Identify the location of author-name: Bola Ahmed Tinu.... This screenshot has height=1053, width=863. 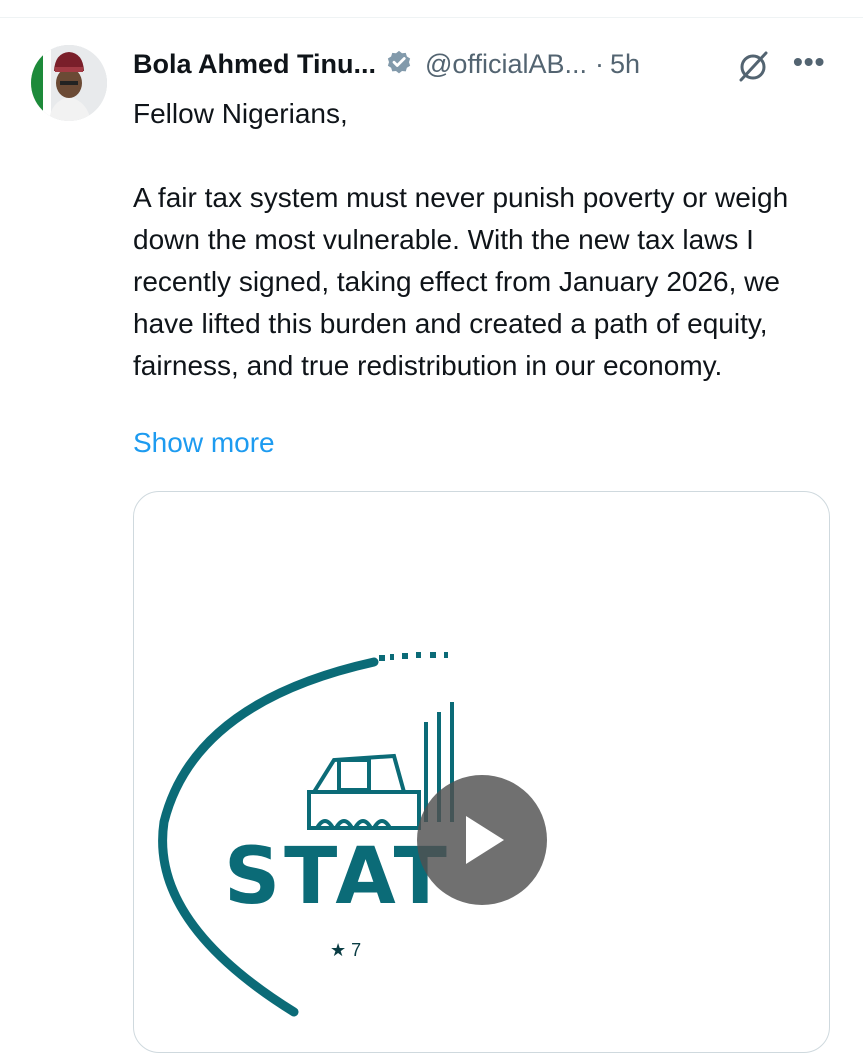
(254, 64).